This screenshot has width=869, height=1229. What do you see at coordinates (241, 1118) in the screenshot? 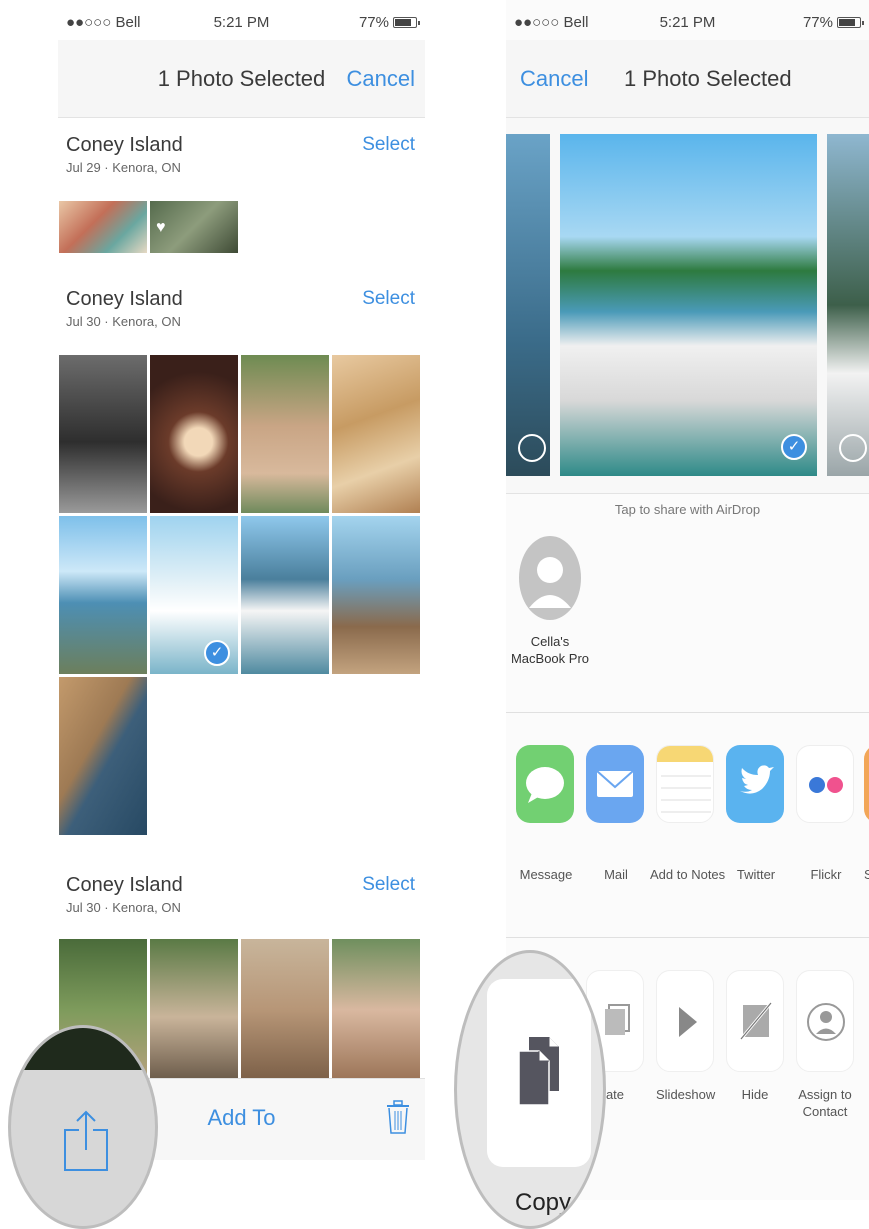
I see `add-to-button: Add To` at bounding box center [241, 1118].